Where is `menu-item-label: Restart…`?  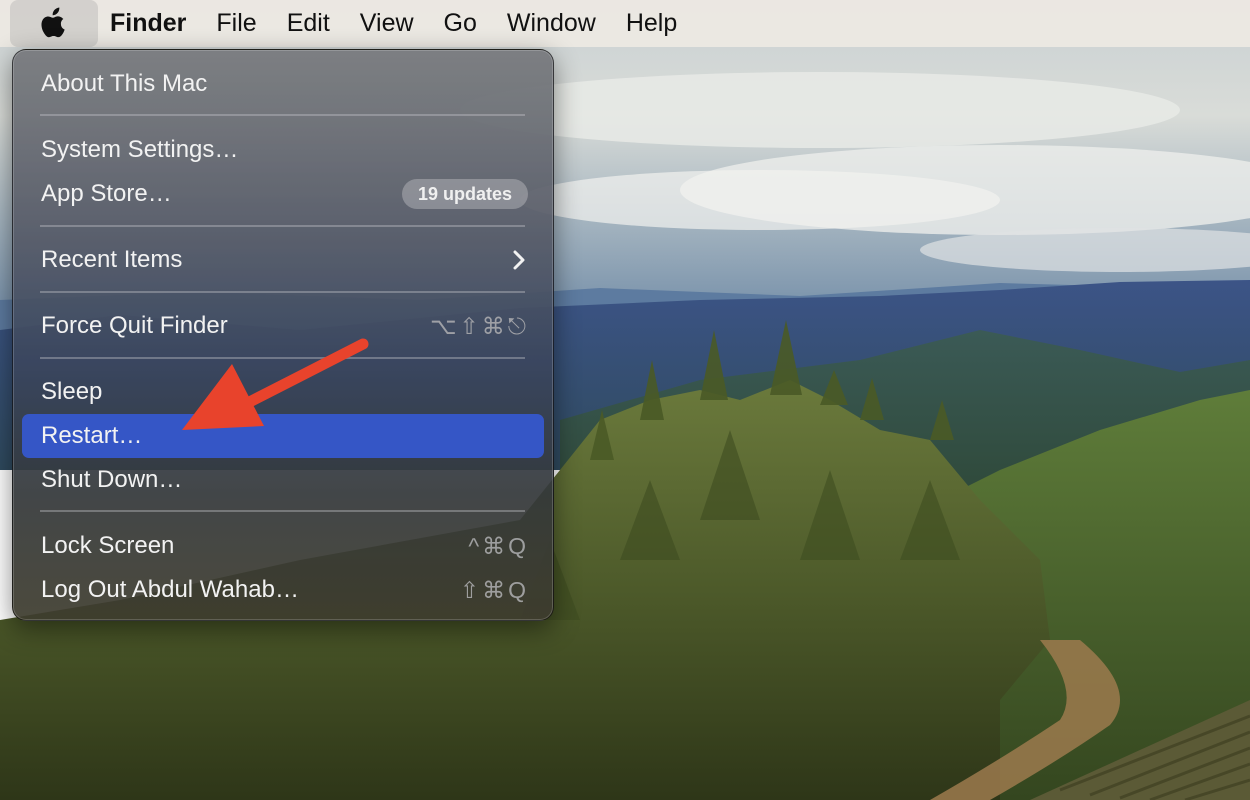 menu-item-label: Restart… is located at coordinates (92, 435).